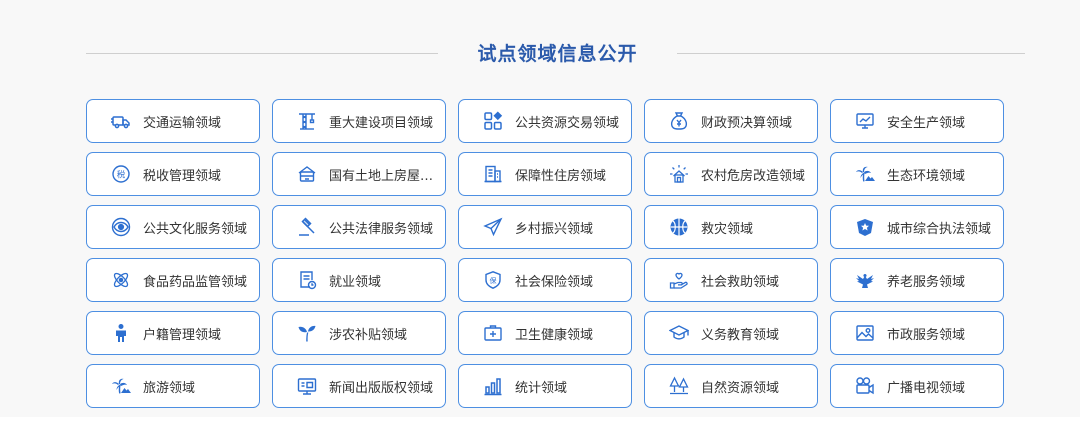 The image size is (1080, 448). What do you see at coordinates (121, 333) in the screenshot?
I see `person-icon` at bounding box center [121, 333].